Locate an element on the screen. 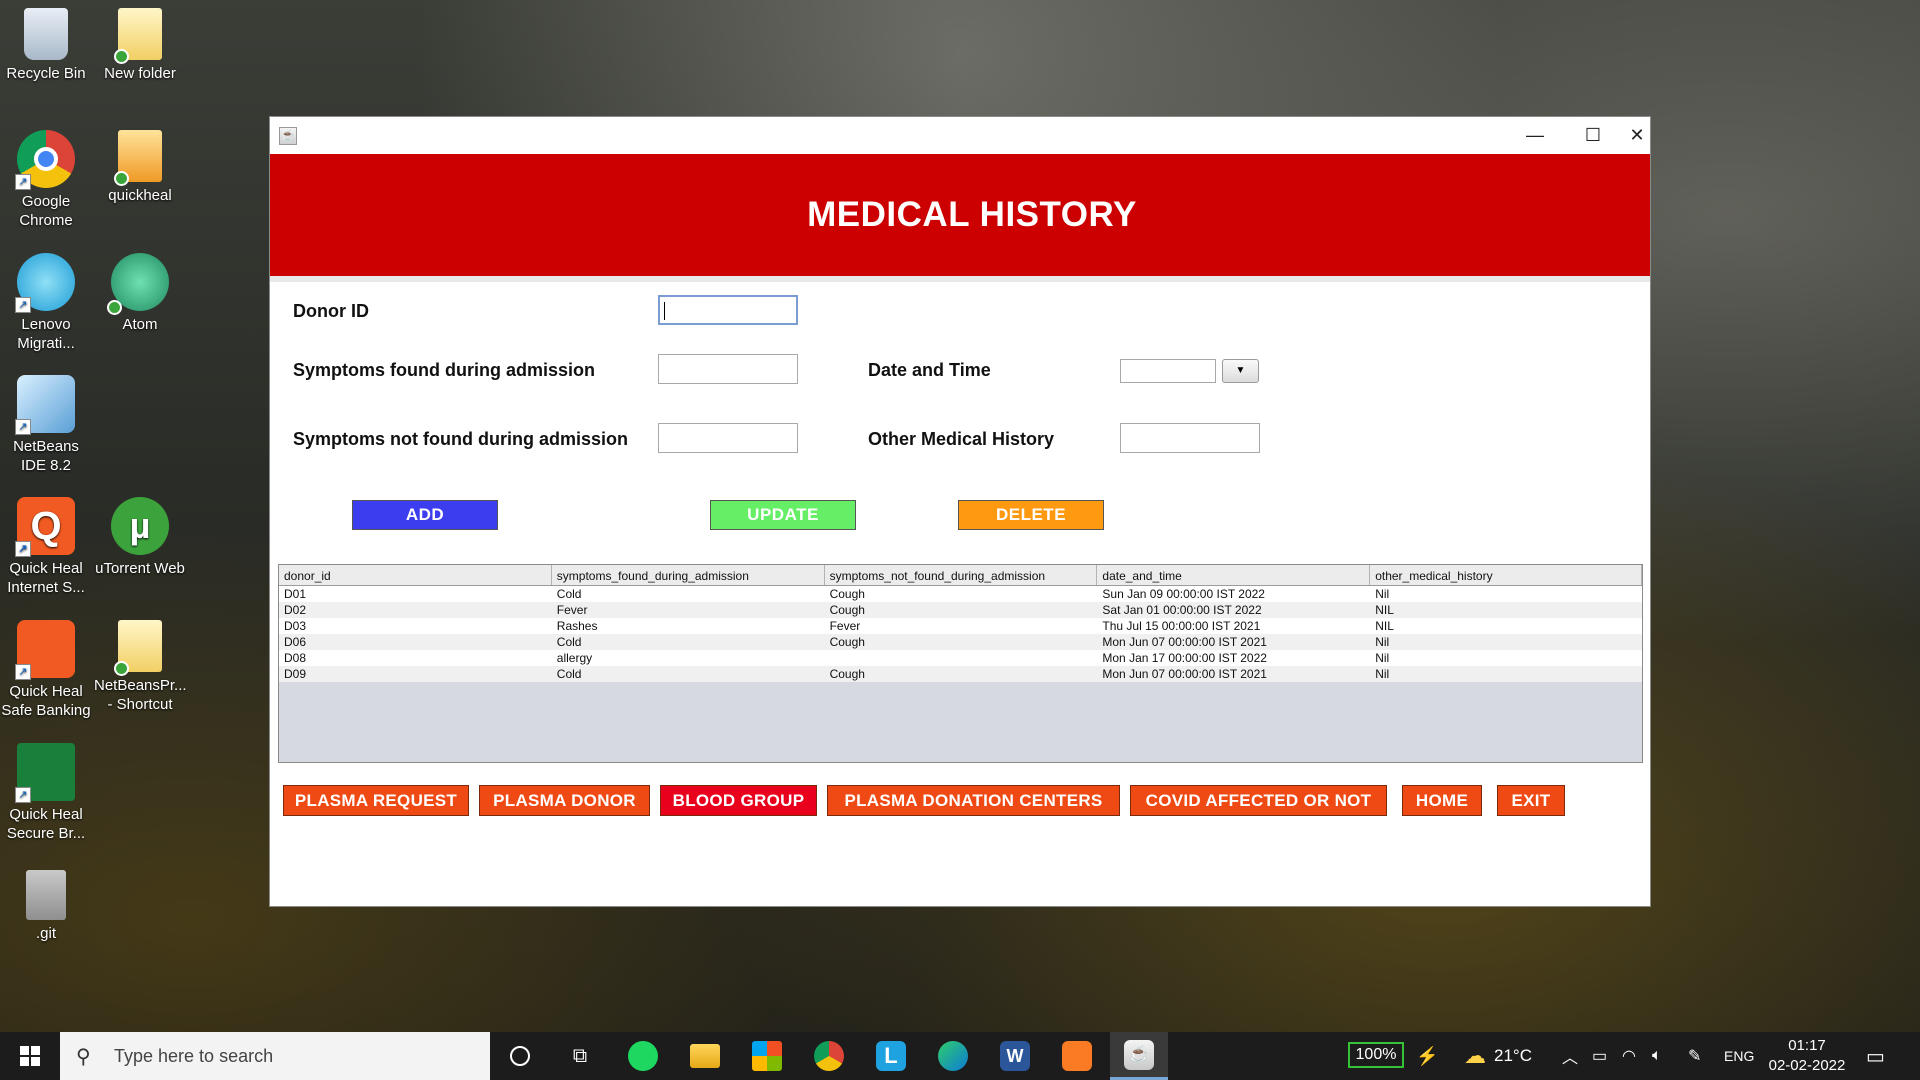  close-button: ✕ is located at coordinates (1637, 135).